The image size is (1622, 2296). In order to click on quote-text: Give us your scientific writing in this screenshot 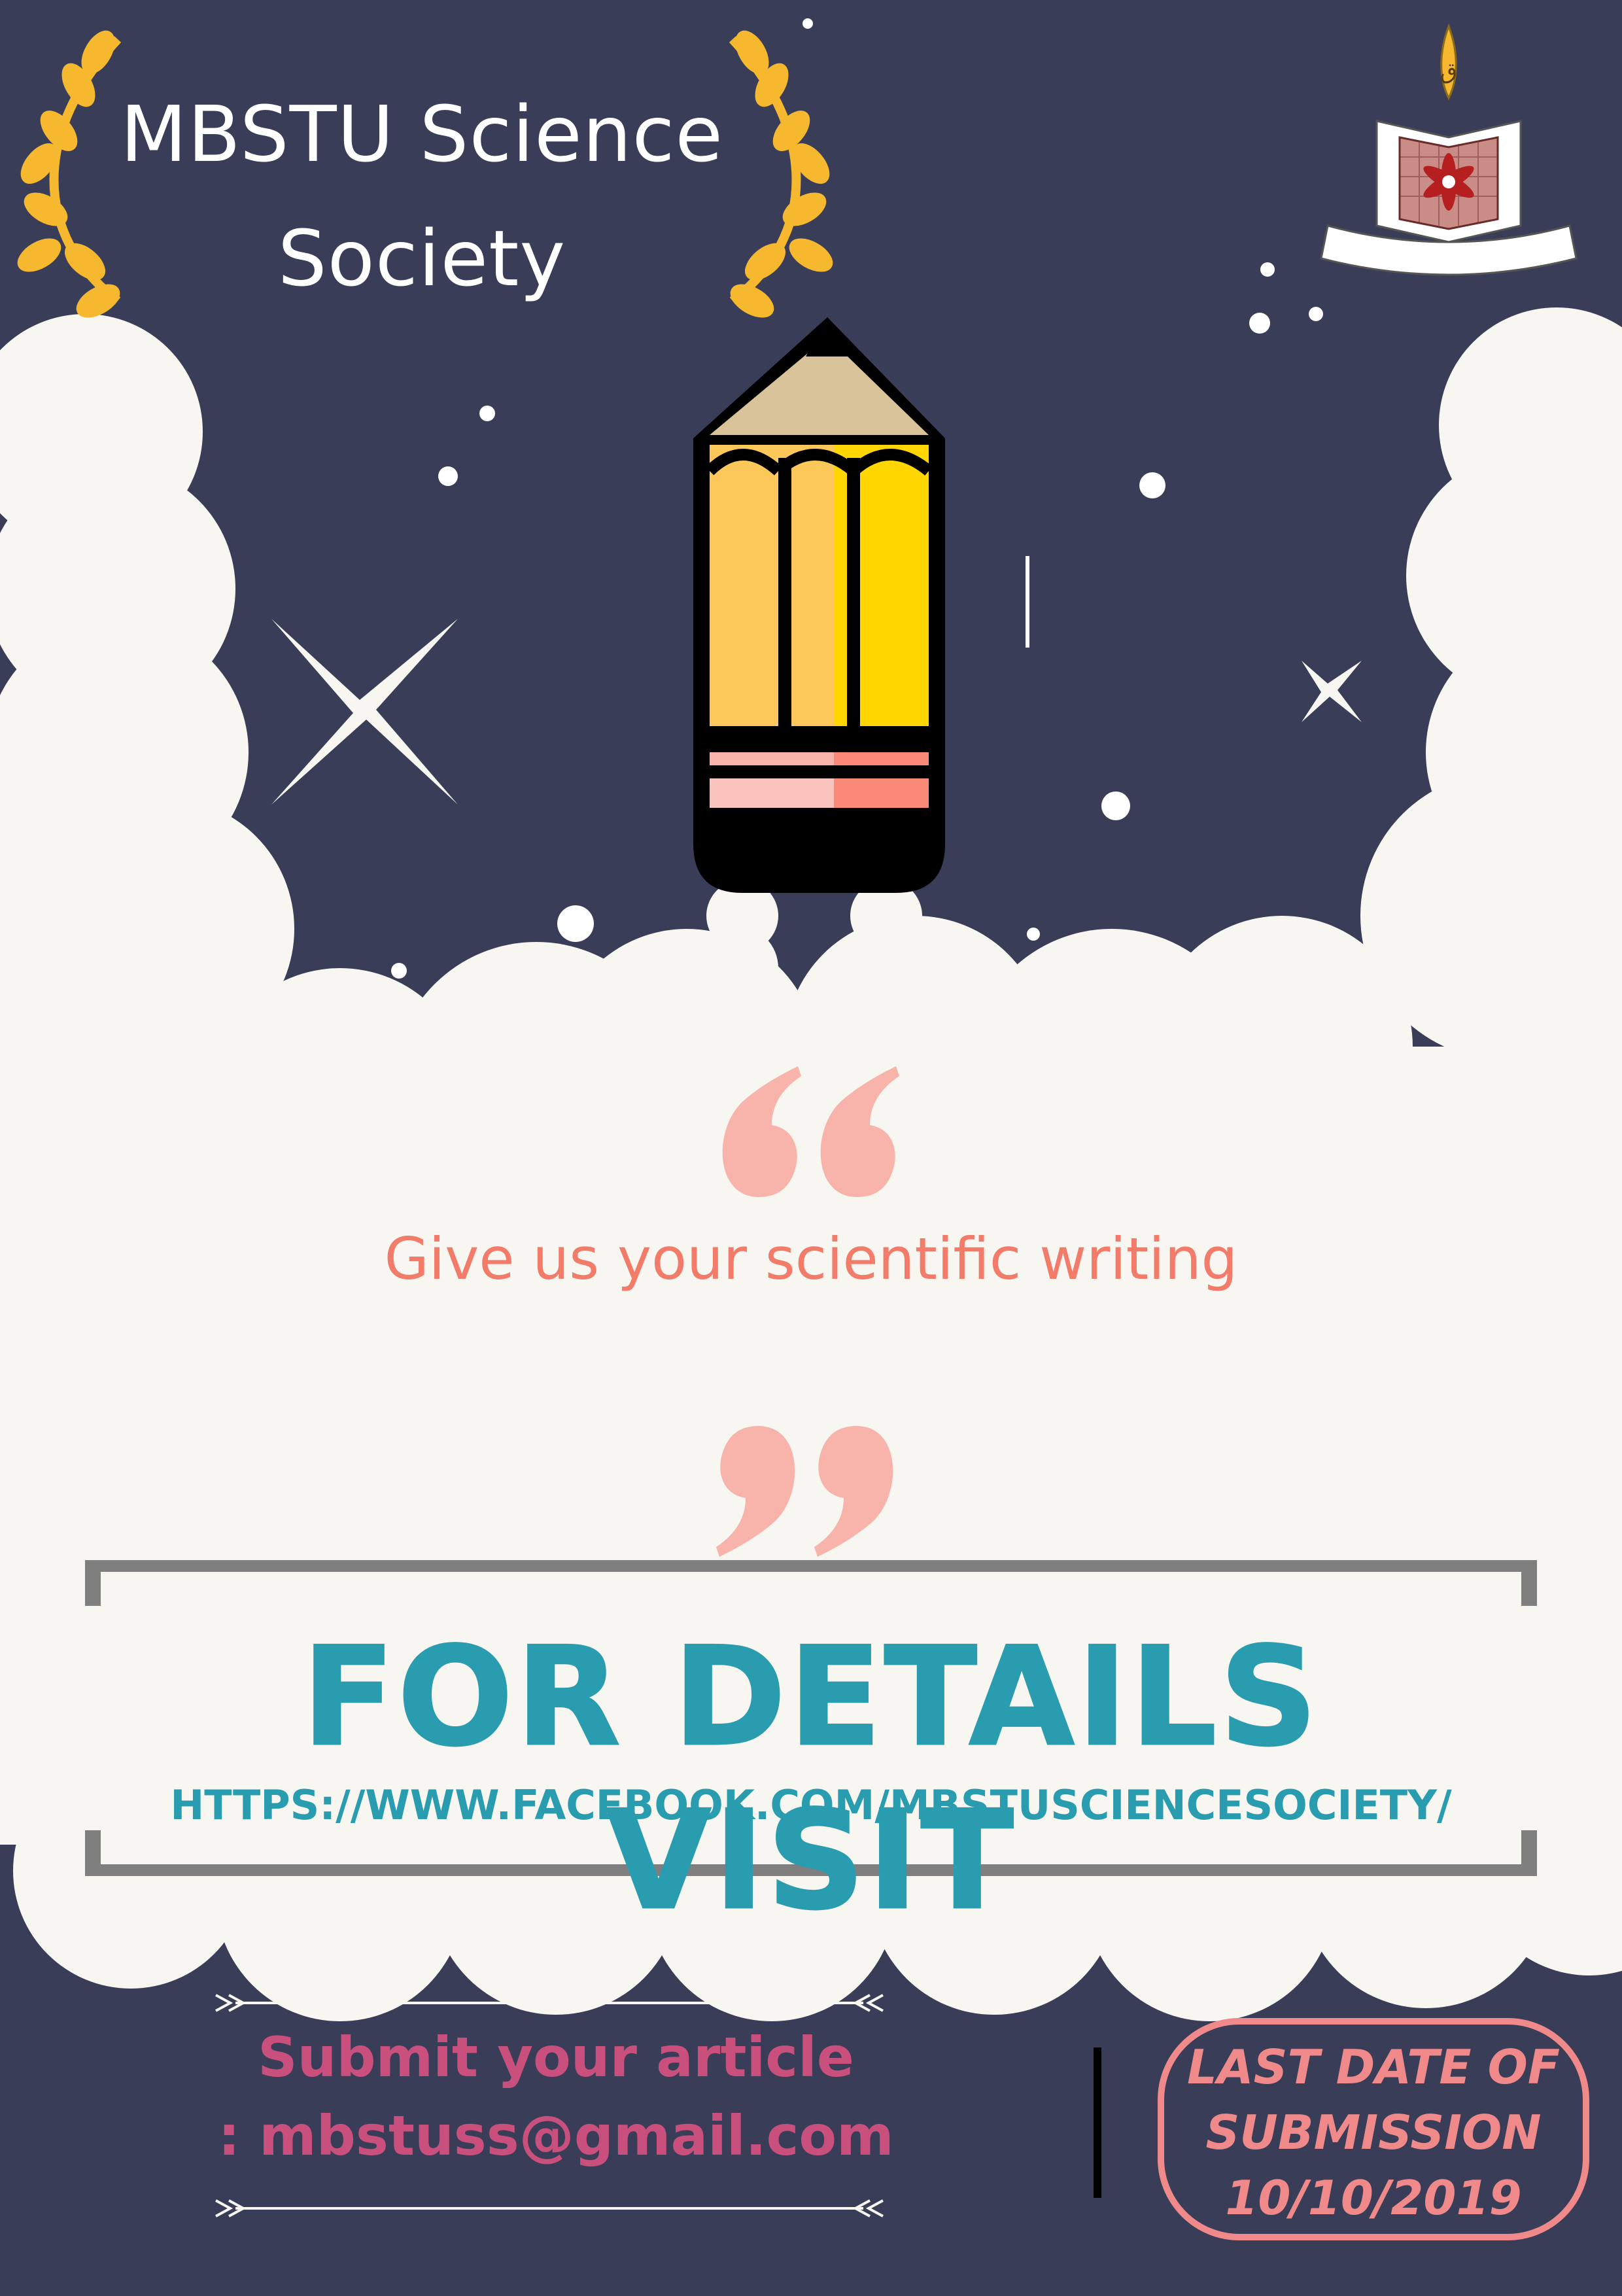, I will do `click(811, 1259)`.